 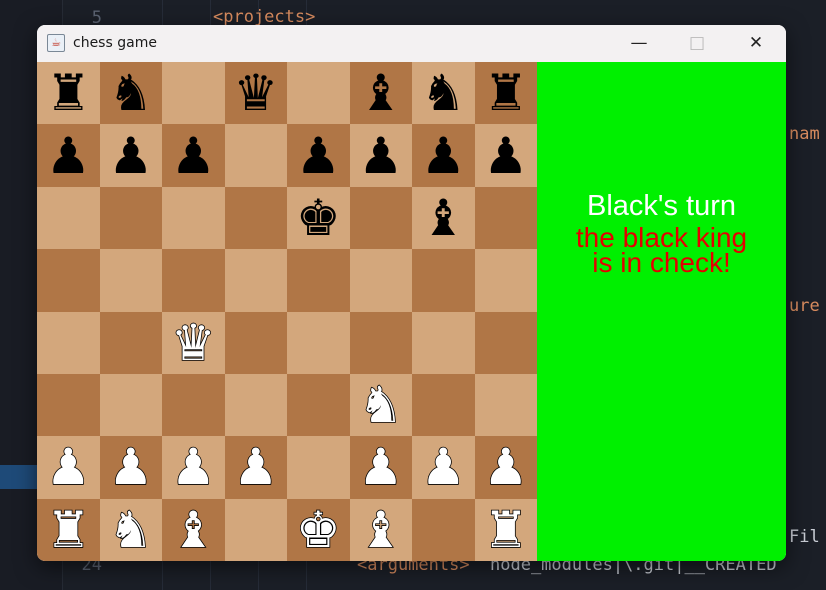 What do you see at coordinates (255, 529) in the screenshot?
I see `square-d1` at bounding box center [255, 529].